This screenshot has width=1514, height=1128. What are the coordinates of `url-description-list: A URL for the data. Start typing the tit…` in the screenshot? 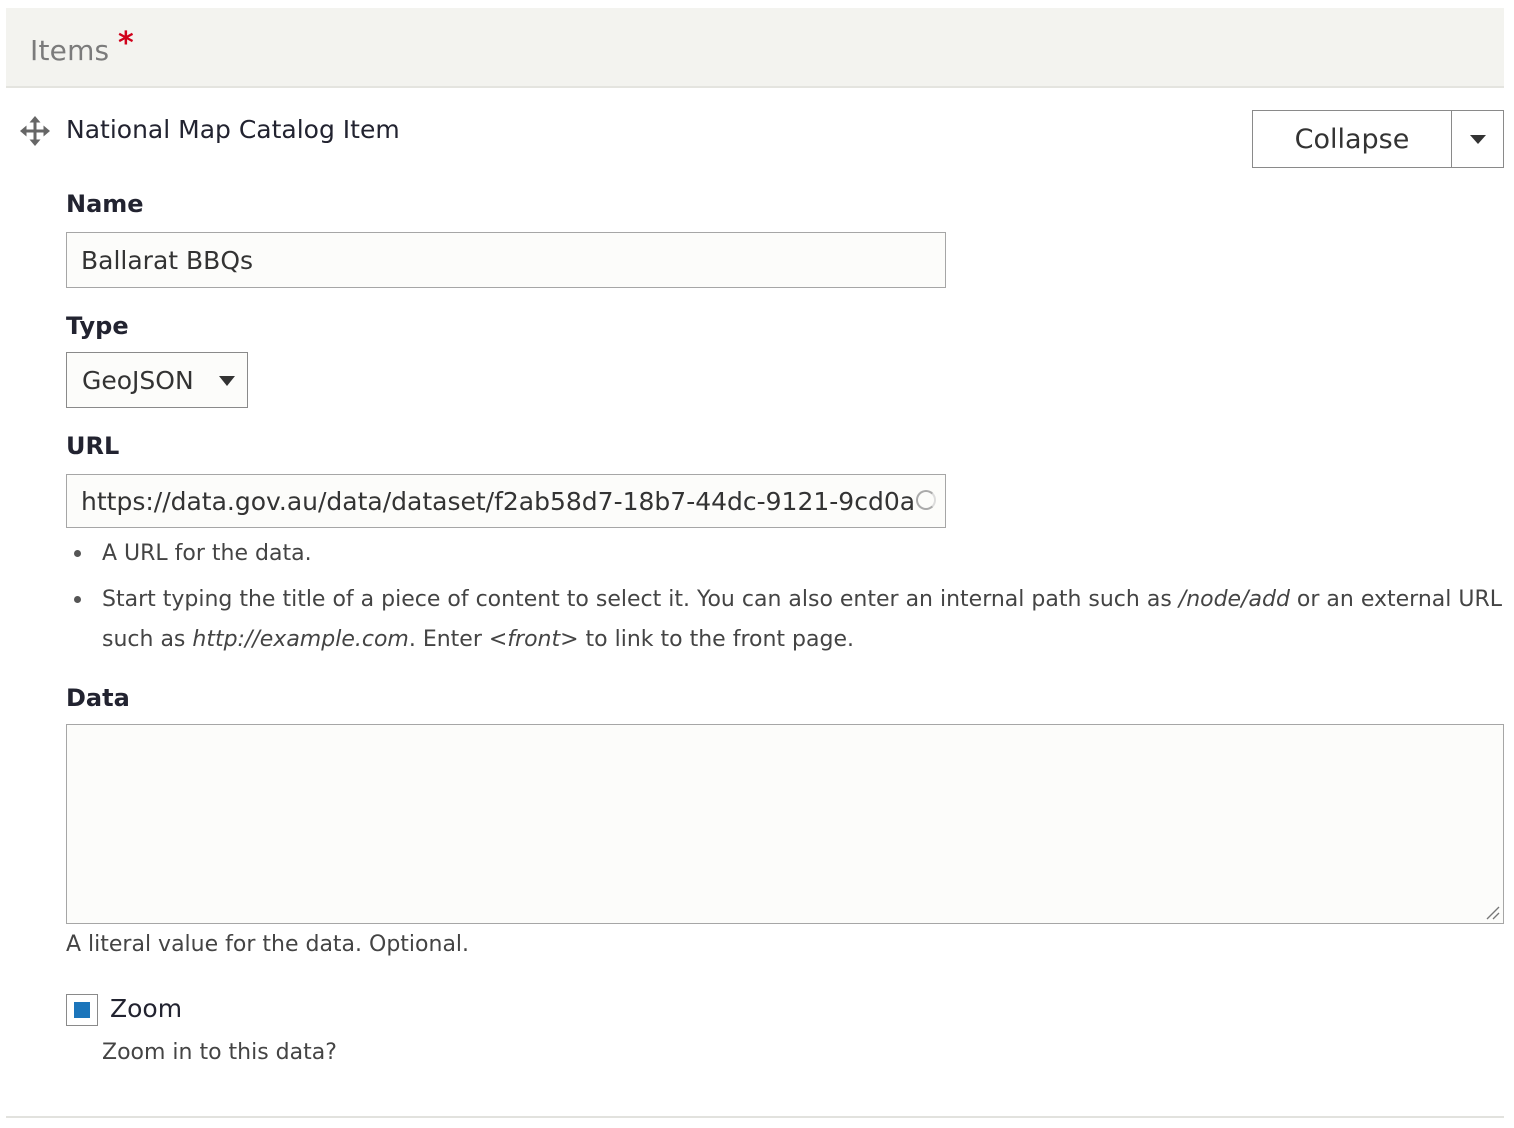 It's located at (784, 600).